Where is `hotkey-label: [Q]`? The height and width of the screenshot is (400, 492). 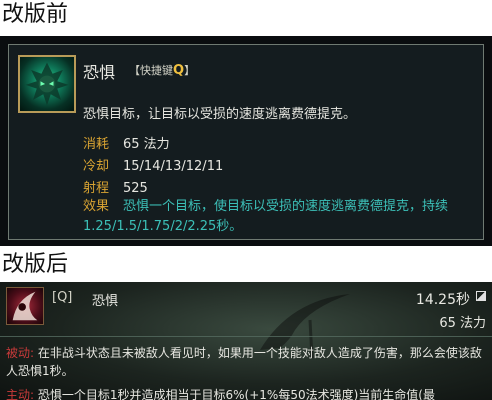
hotkey-label: [Q] is located at coordinates (62, 297).